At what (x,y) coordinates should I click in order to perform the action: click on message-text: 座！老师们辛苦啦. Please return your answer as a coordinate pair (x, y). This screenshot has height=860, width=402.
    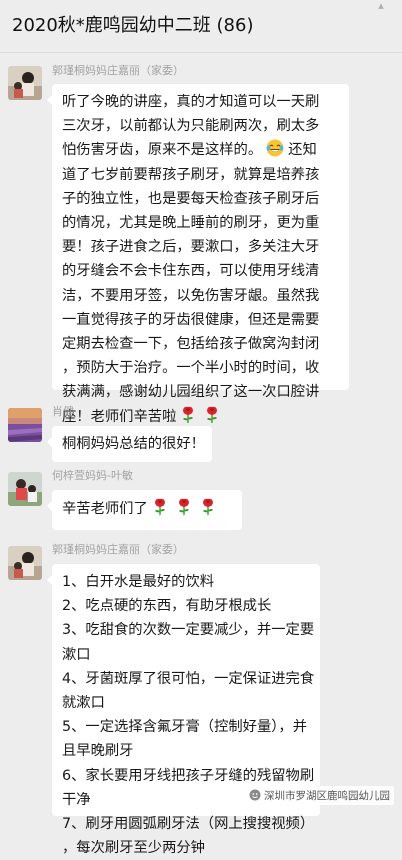
    Looking at the image, I should click on (119, 416).